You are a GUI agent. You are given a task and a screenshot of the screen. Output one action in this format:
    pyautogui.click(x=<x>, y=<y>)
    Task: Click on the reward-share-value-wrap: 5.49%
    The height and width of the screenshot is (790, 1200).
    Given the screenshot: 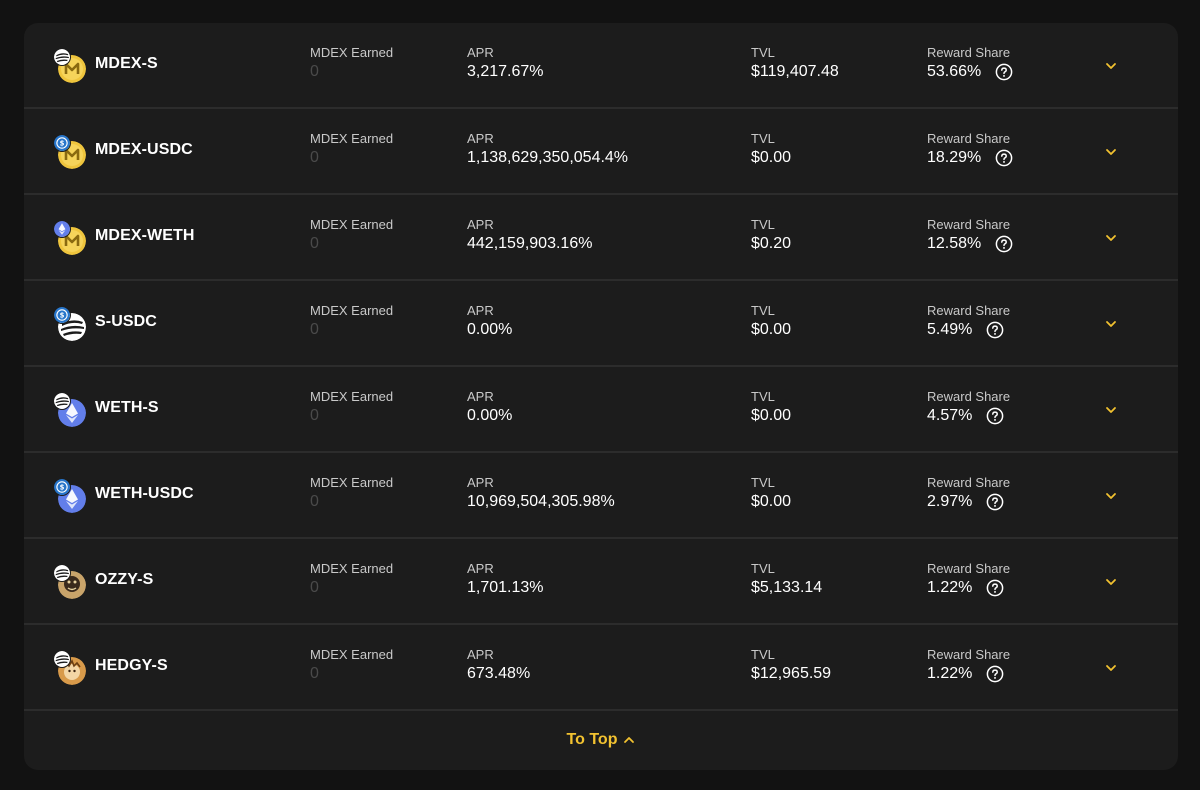 What is the action you would take?
    pyautogui.click(x=968, y=330)
    